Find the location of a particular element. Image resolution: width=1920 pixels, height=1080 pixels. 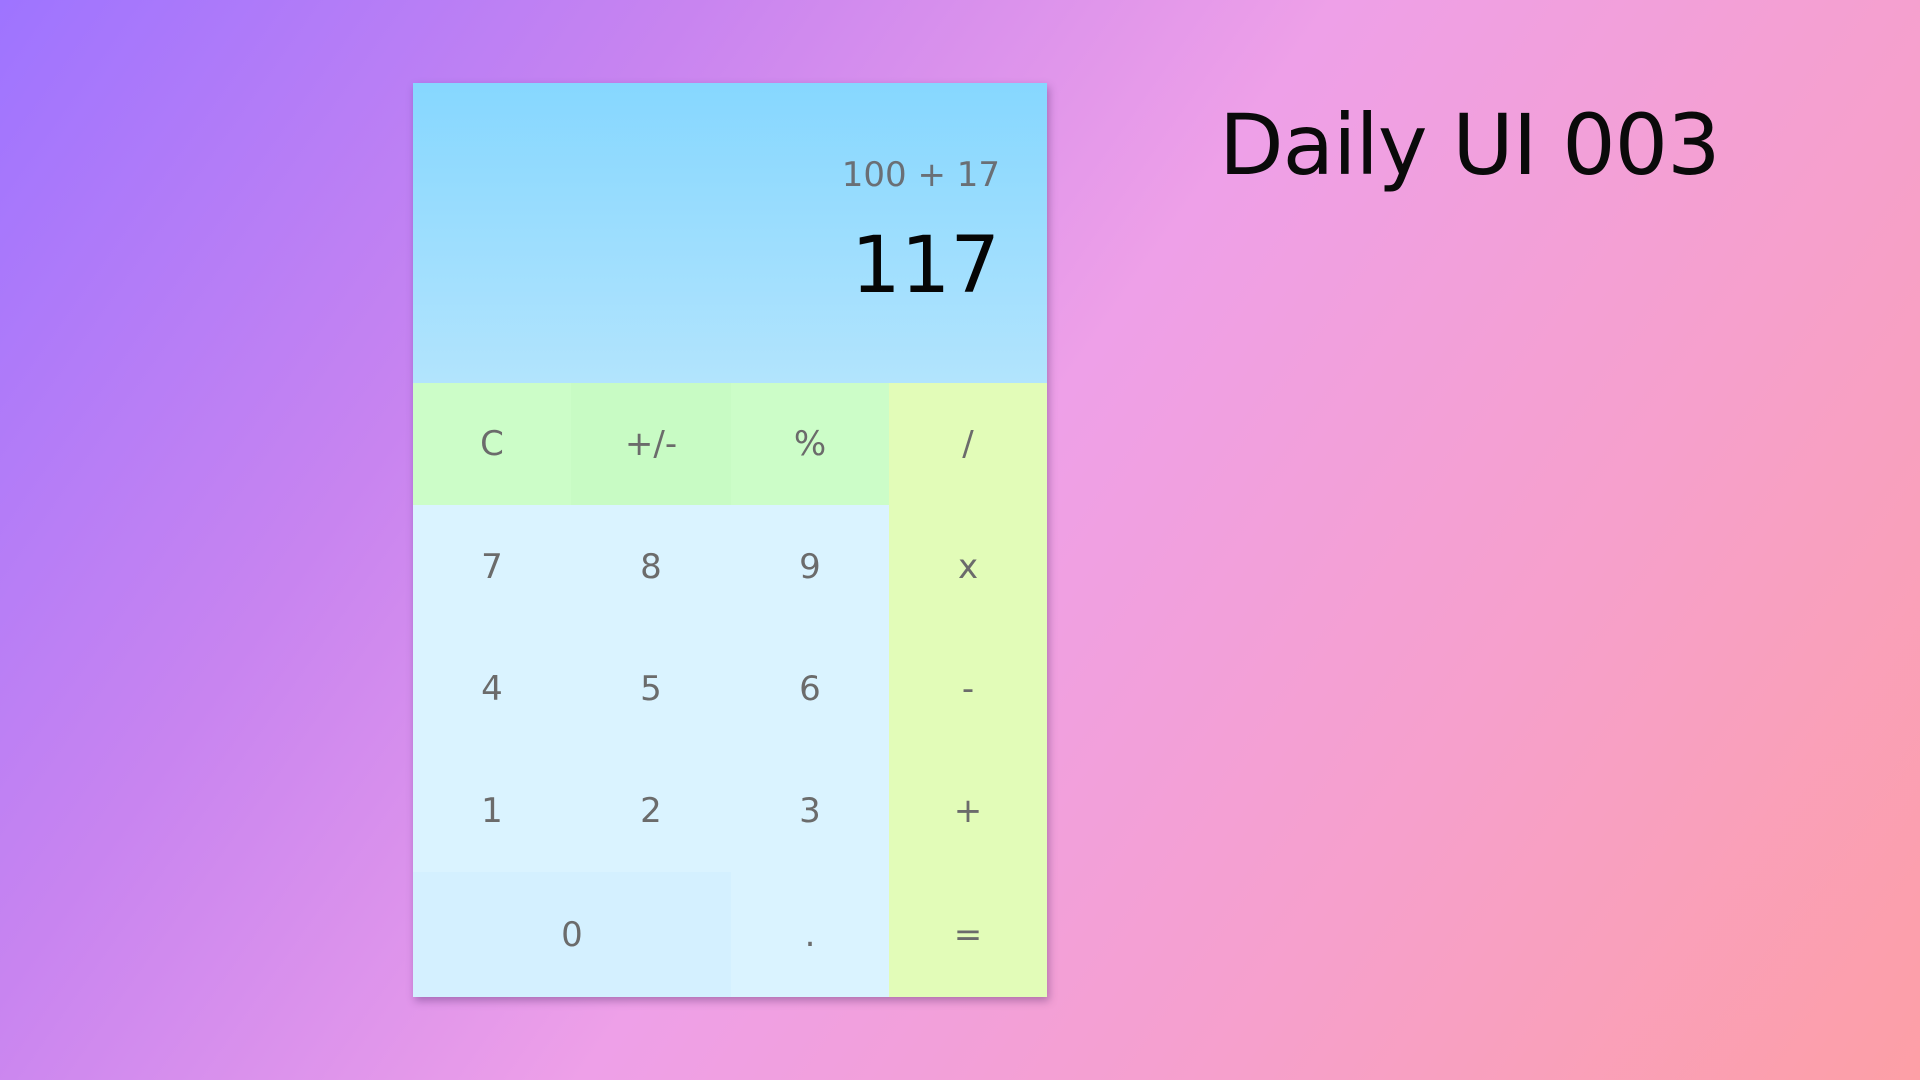

equals-button: = is located at coordinates (968, 934).